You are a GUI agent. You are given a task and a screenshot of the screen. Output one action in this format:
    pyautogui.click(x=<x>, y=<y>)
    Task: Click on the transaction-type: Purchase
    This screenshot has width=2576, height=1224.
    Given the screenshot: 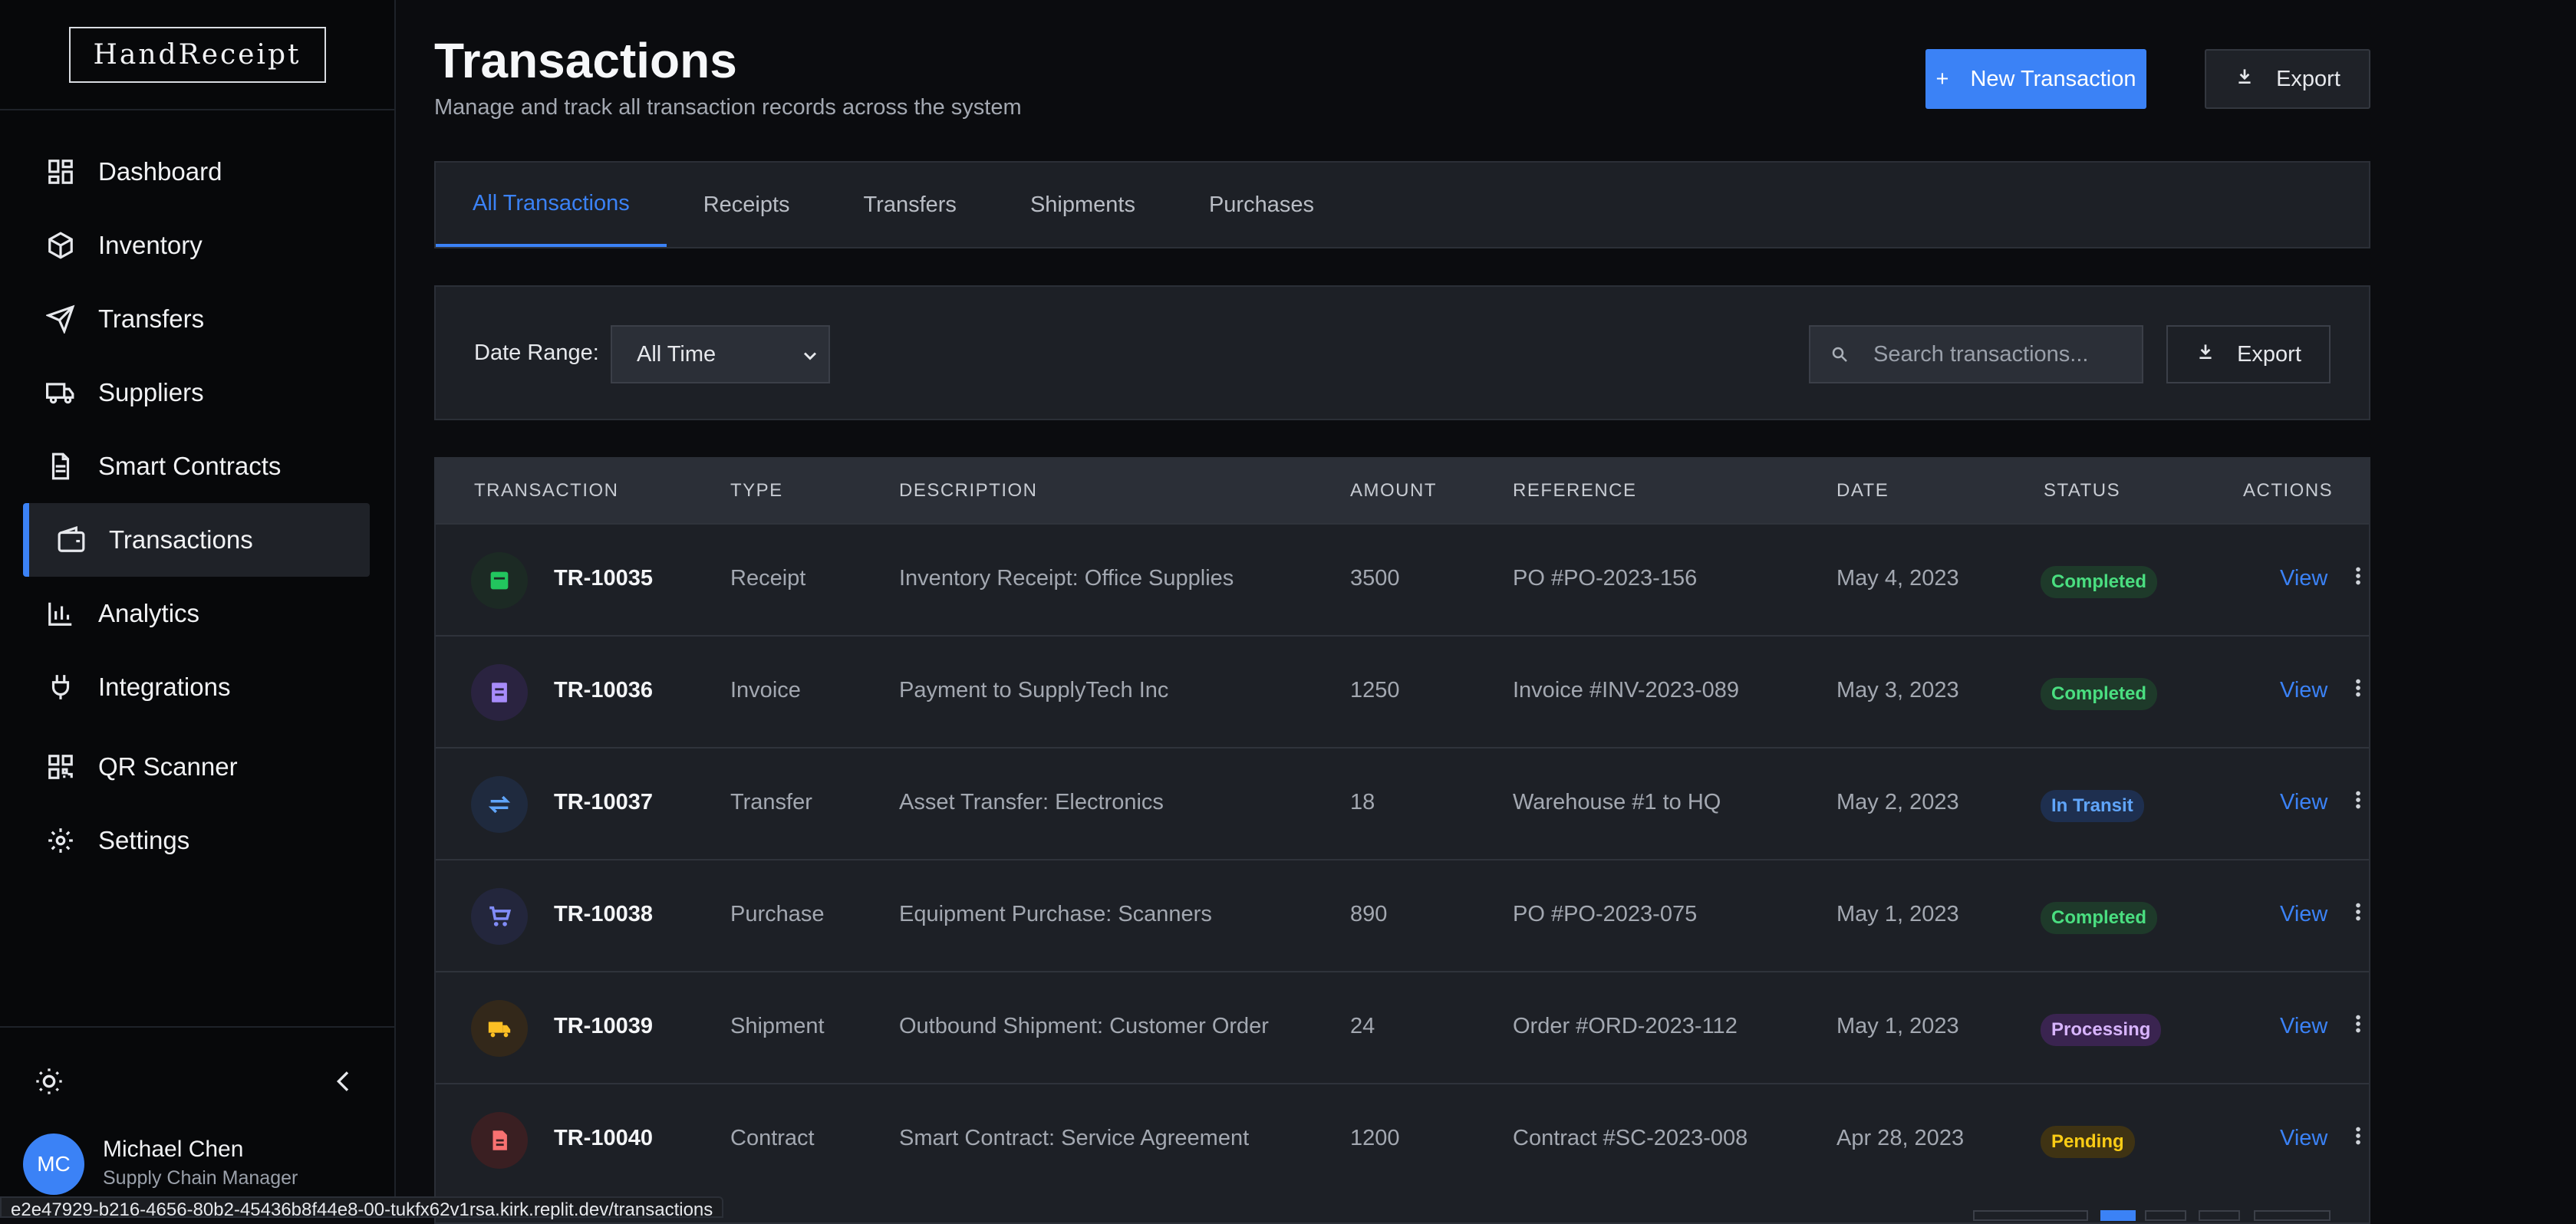 What is the action you would take?
    pyautogui.click(x=777, y=914)
    